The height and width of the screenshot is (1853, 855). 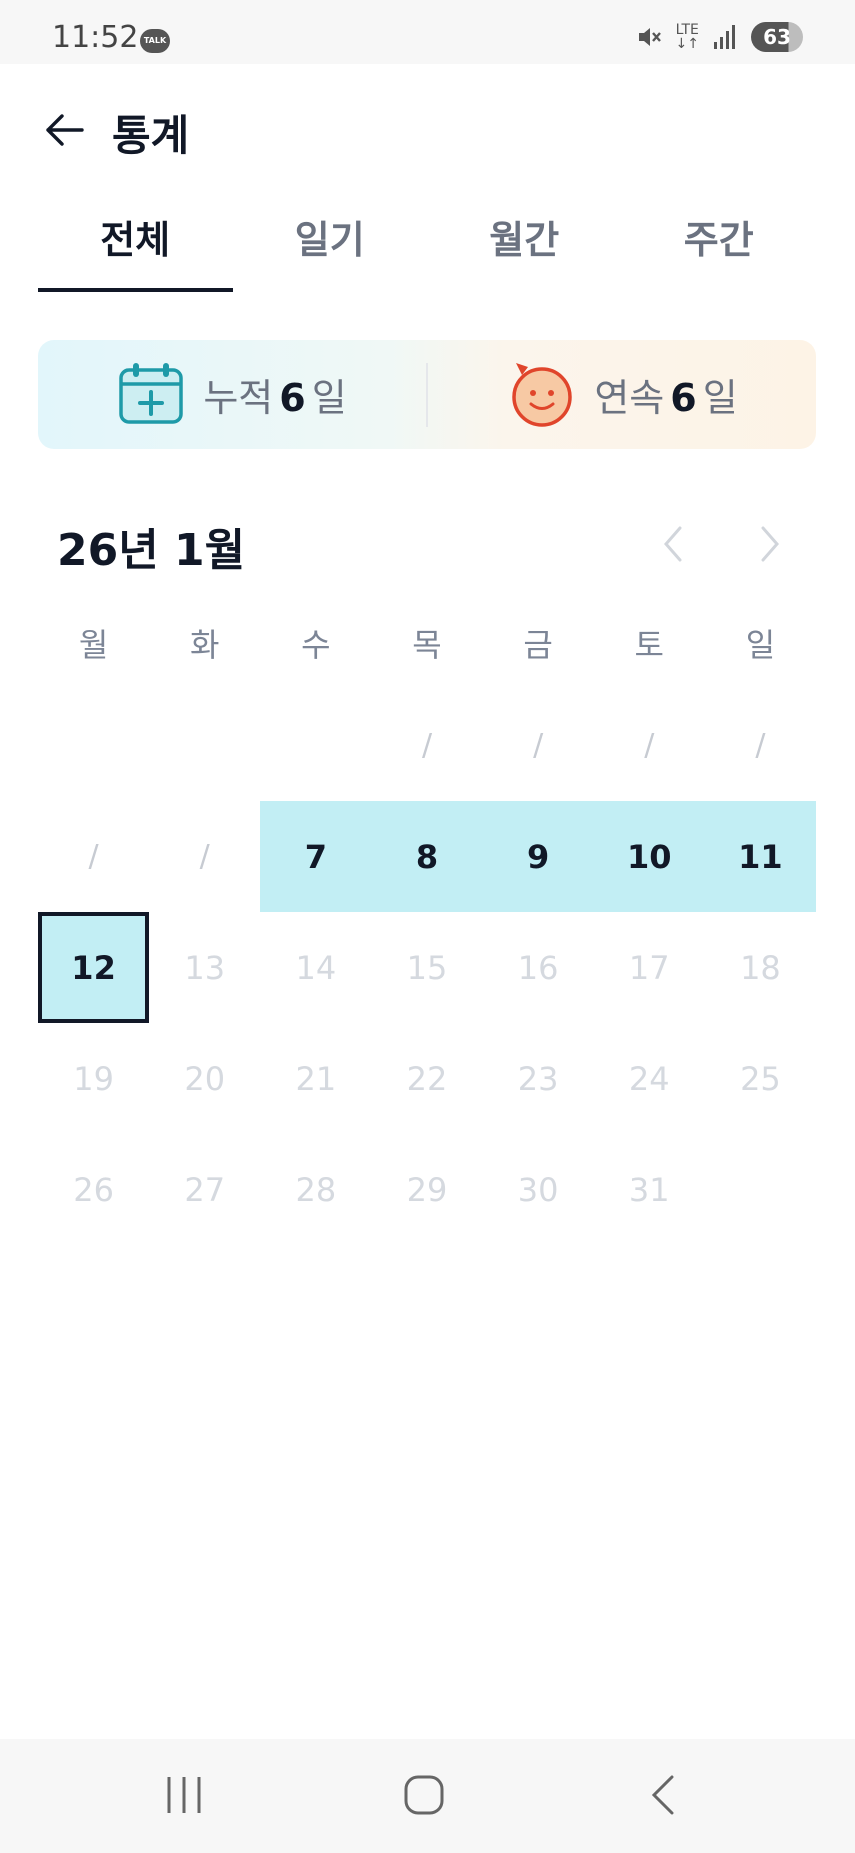 I want to click on consecutive-unit: 일, so click(x=720, y=398).